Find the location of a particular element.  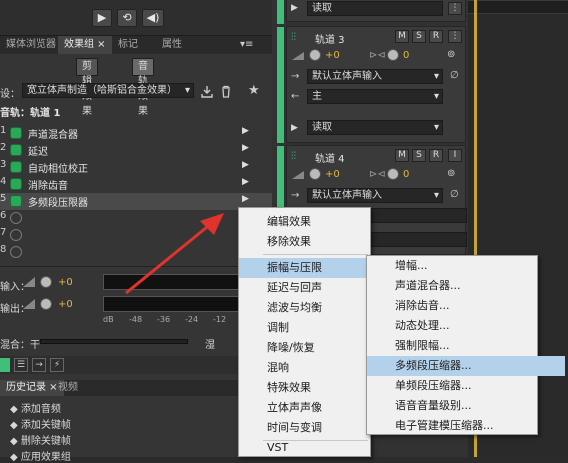

meter-tick: -12 is located at coordinates (220, 319).